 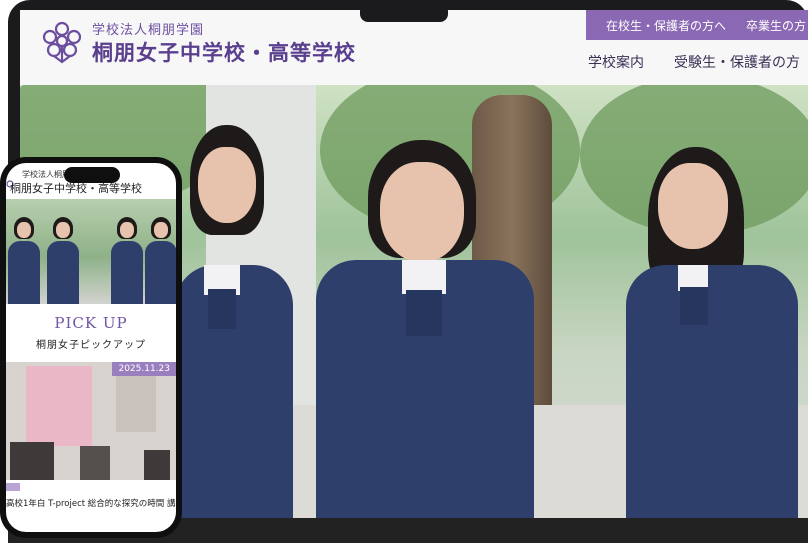 What do you see at coordinates (91, 251) in the screenshot?
I see `mobile-hero-photo` at bounding box center [91, 251].